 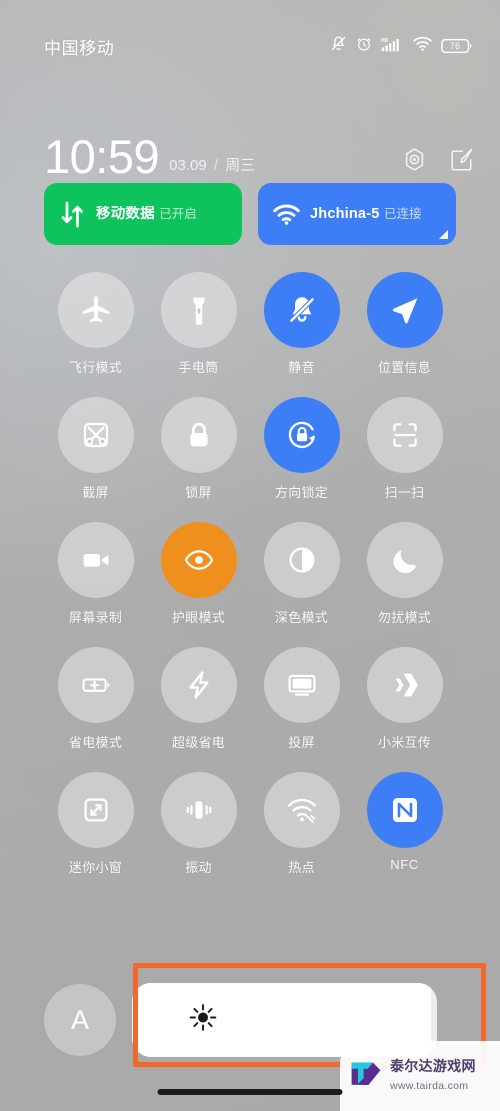 I want to click on toggle-label: NFC, so click(x=404, y=864).